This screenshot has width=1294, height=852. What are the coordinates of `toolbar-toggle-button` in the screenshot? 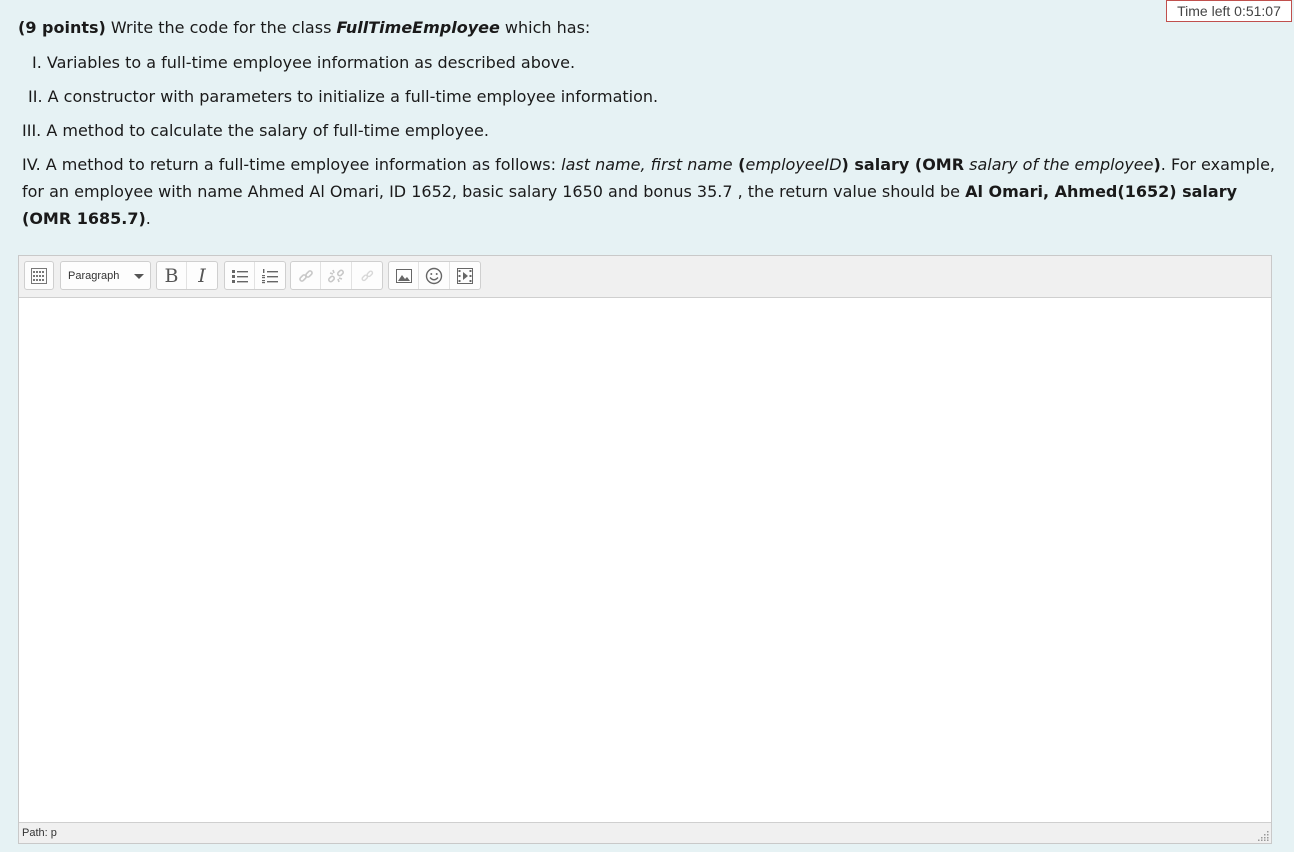 It's located at (39, 275).